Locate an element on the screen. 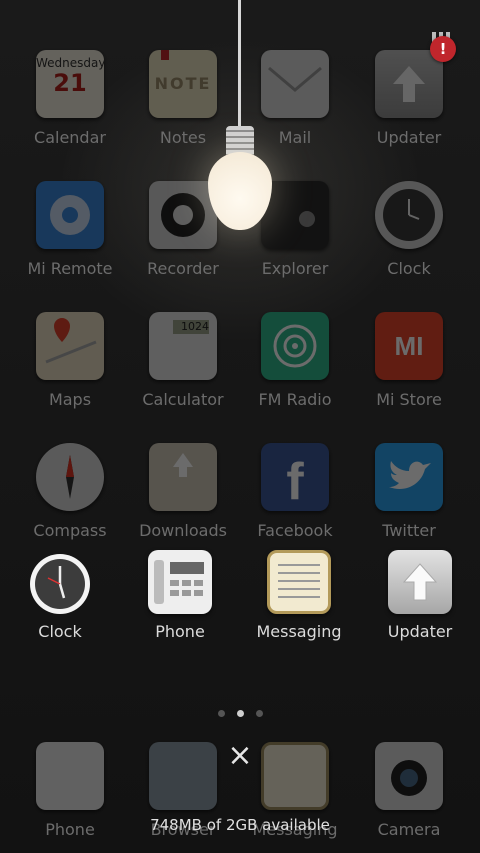 The image size is (480, 853). app-label: Calculator is located at coordinates (183, 399).